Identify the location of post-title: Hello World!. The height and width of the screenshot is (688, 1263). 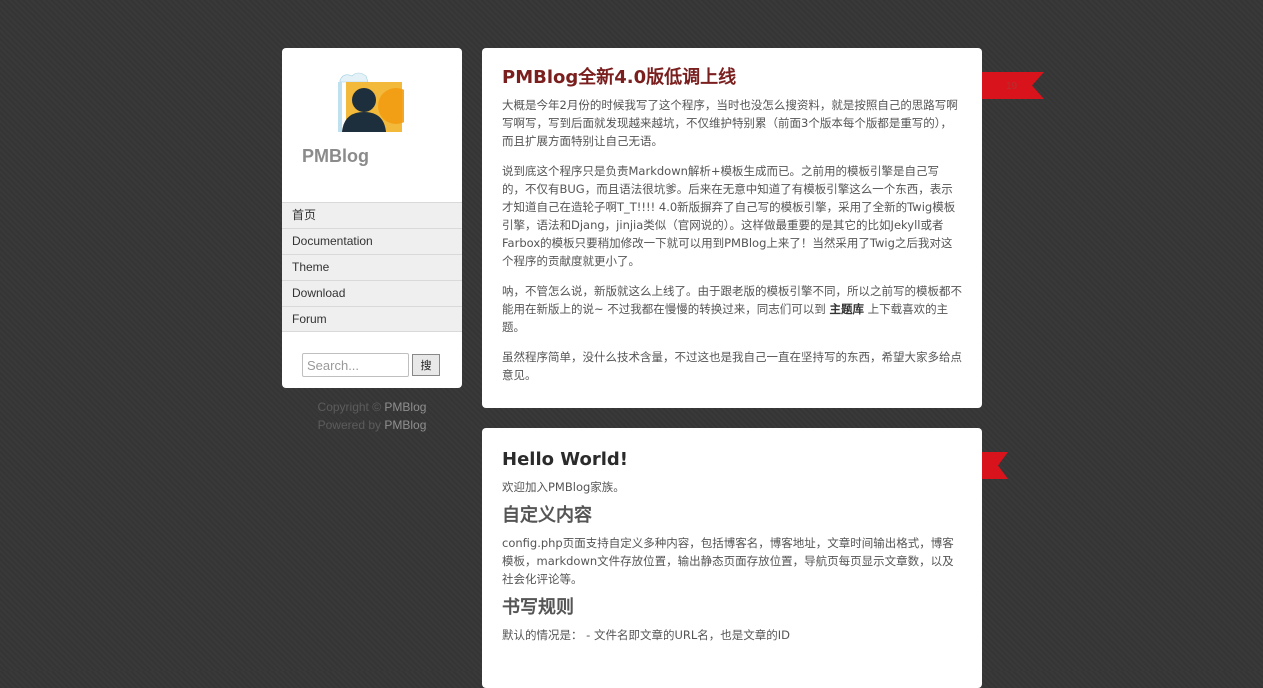
(732, 460).